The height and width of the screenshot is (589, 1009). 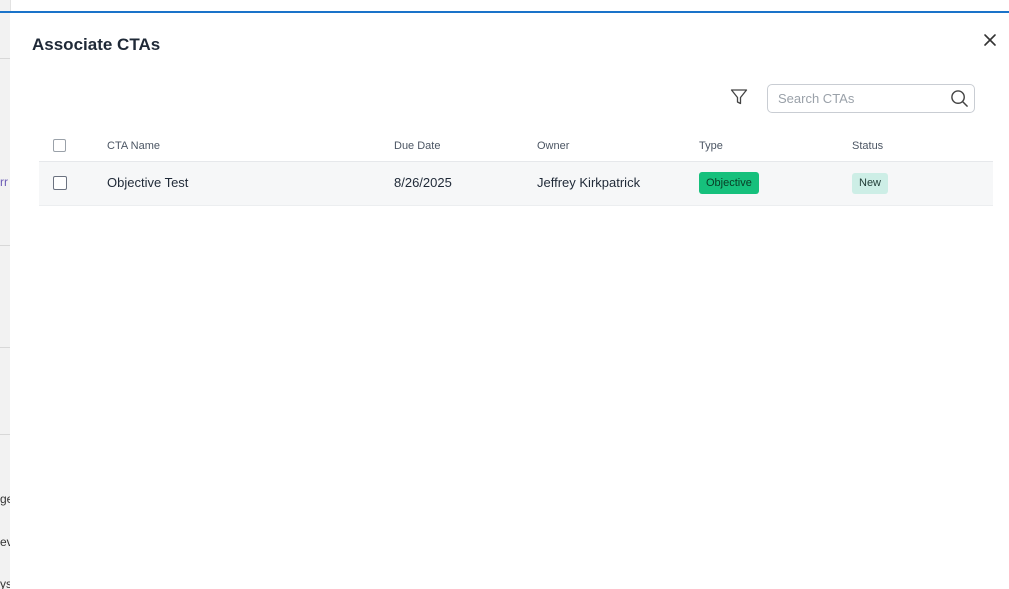 I want to click on select-all-checkbox, so click(x=59, y=145).